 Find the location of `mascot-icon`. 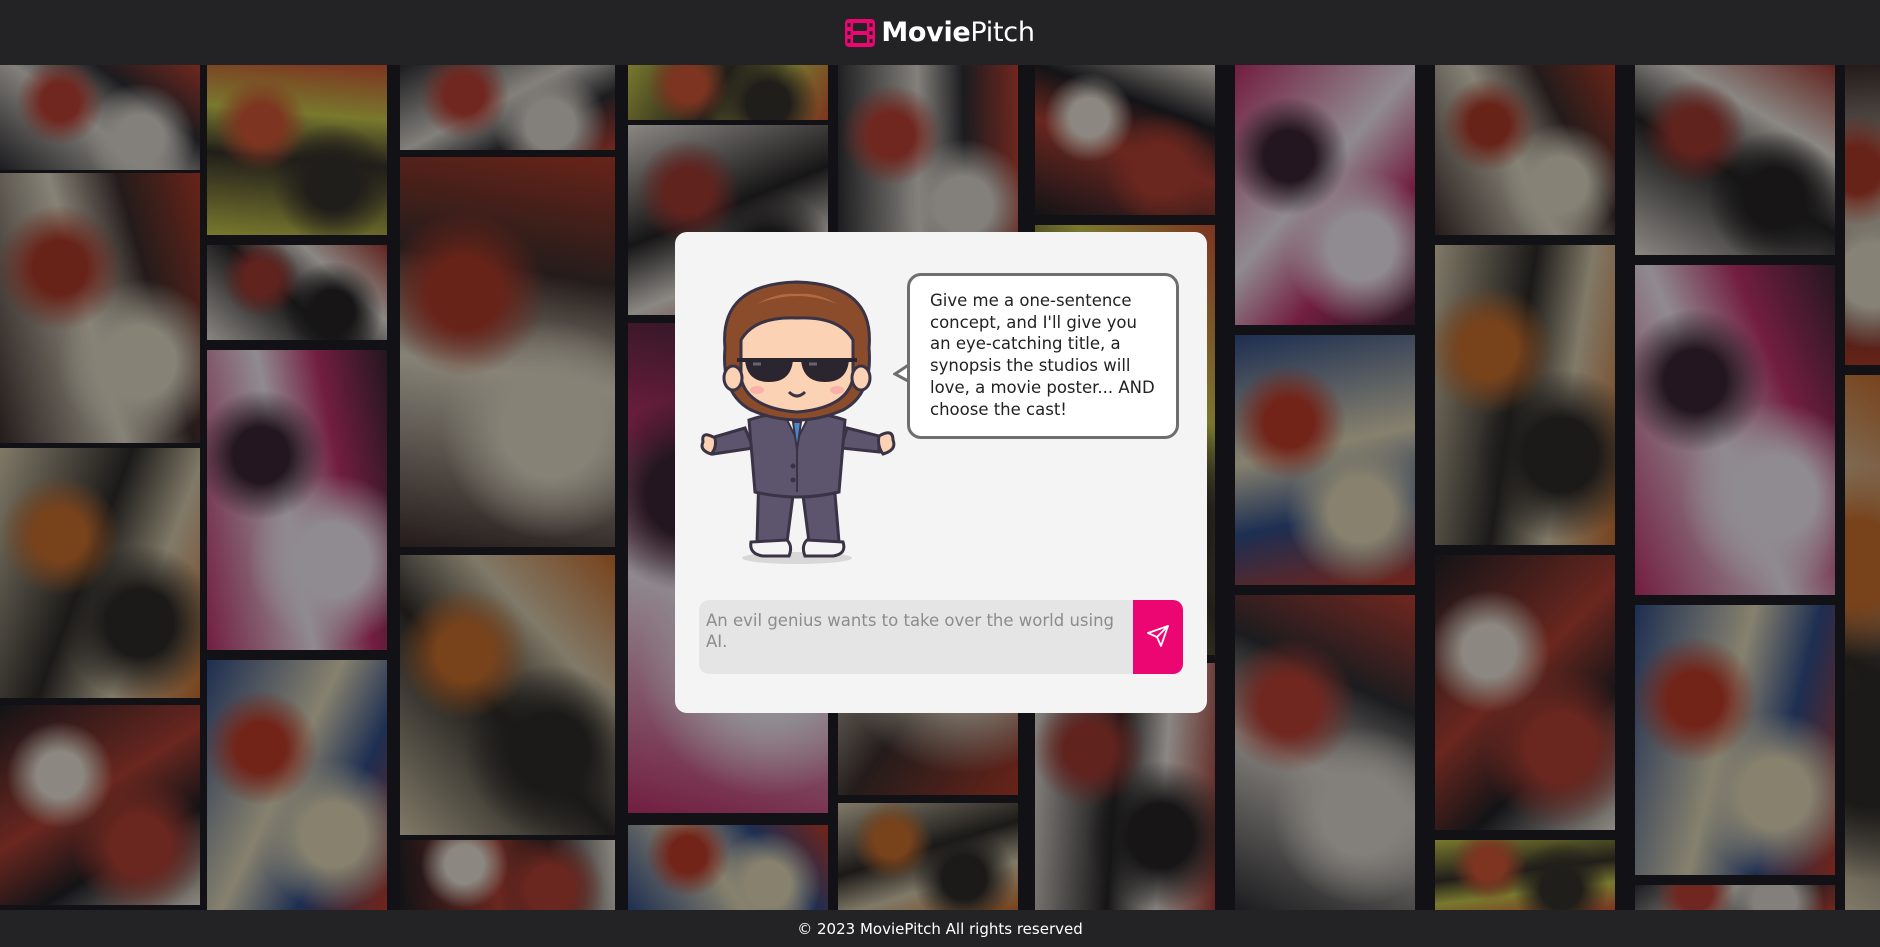

mascot-icon is located at coordinates (802, 420).